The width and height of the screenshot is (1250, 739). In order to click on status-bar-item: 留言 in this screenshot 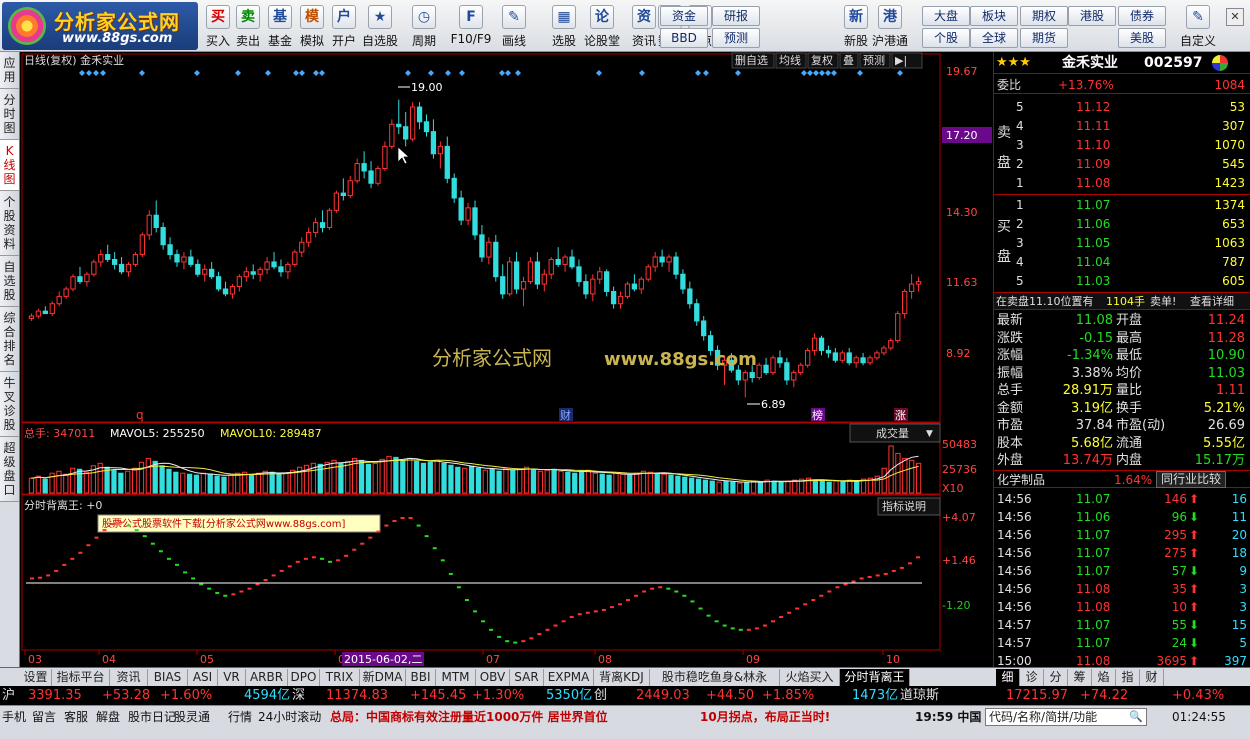, I will do `click(44, 717)`.